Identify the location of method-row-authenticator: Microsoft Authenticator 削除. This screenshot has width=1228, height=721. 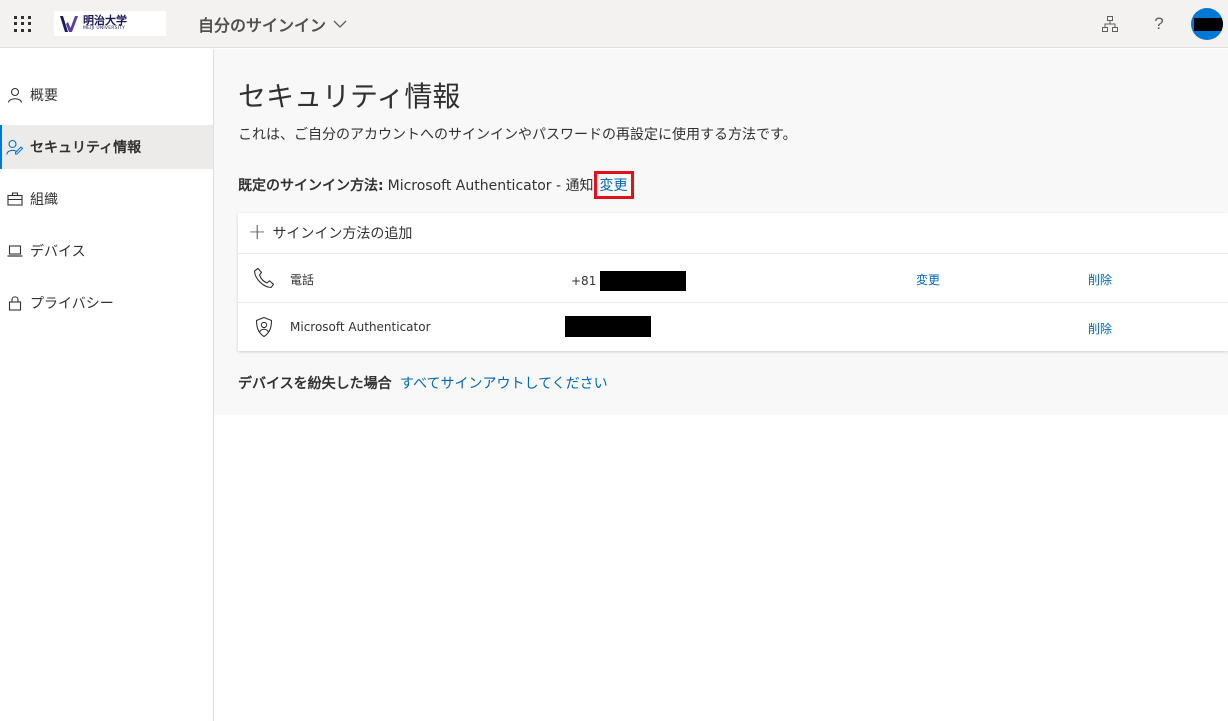
(733, 327).